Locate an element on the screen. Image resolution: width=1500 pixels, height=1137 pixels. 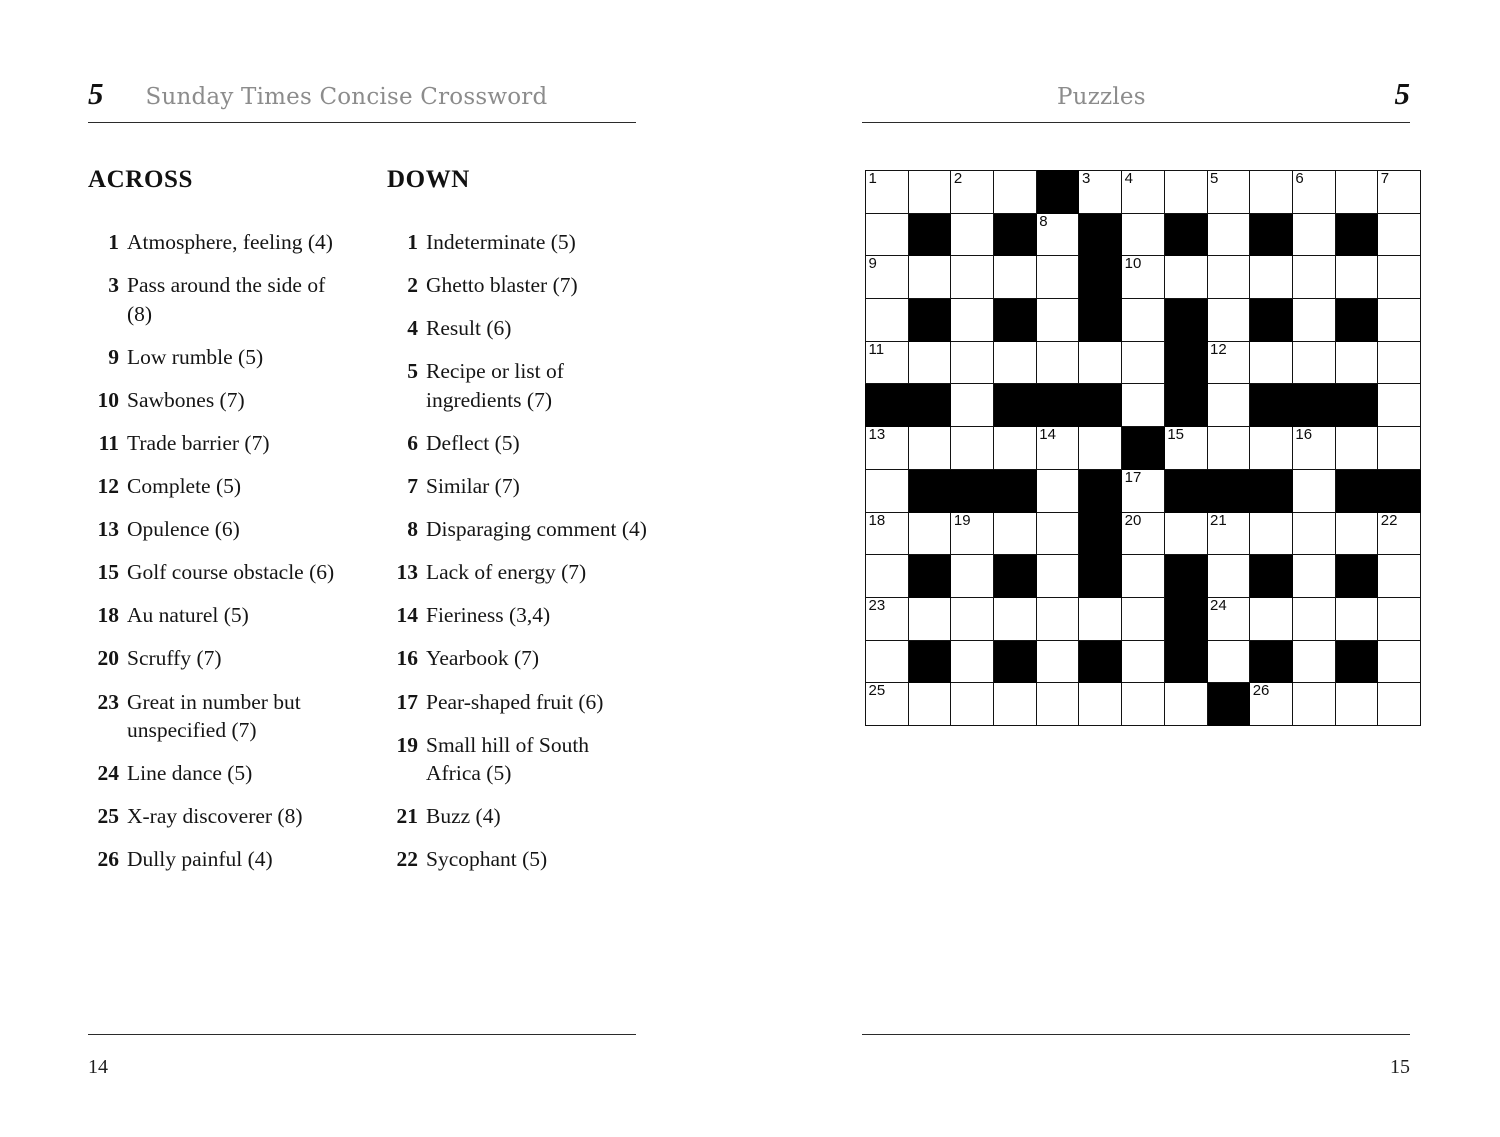
crossword-cell: 25 is located at coordinates (887, 704).